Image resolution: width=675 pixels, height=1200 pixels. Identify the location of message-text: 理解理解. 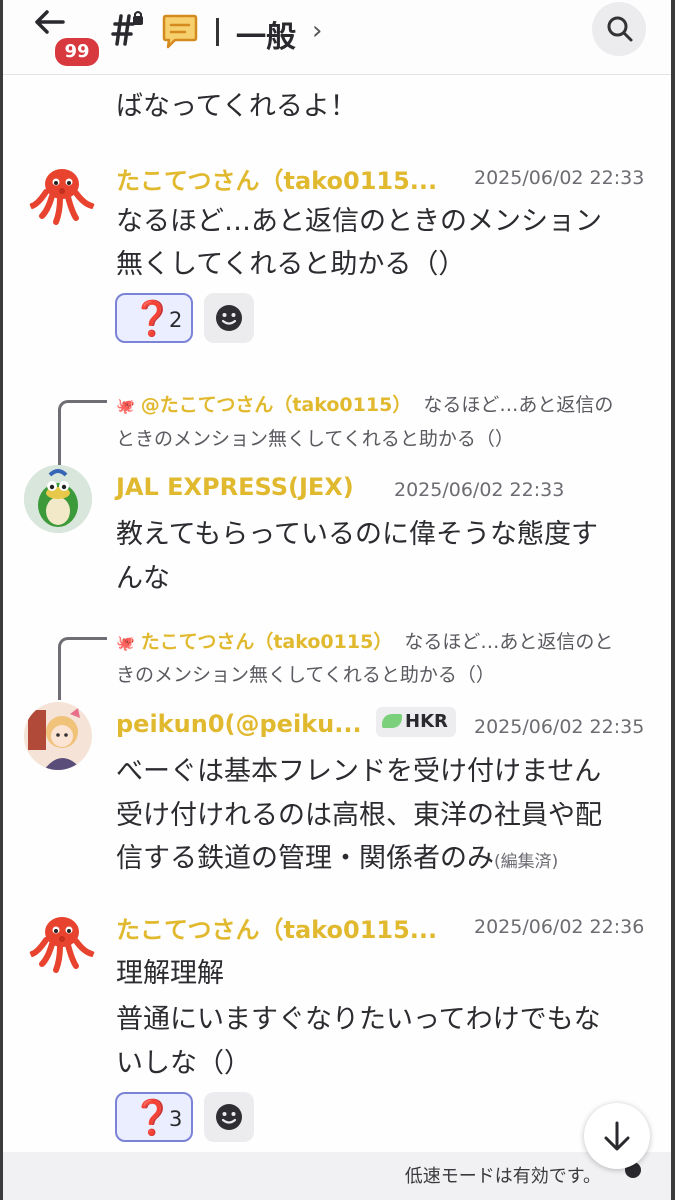
(170, 973).